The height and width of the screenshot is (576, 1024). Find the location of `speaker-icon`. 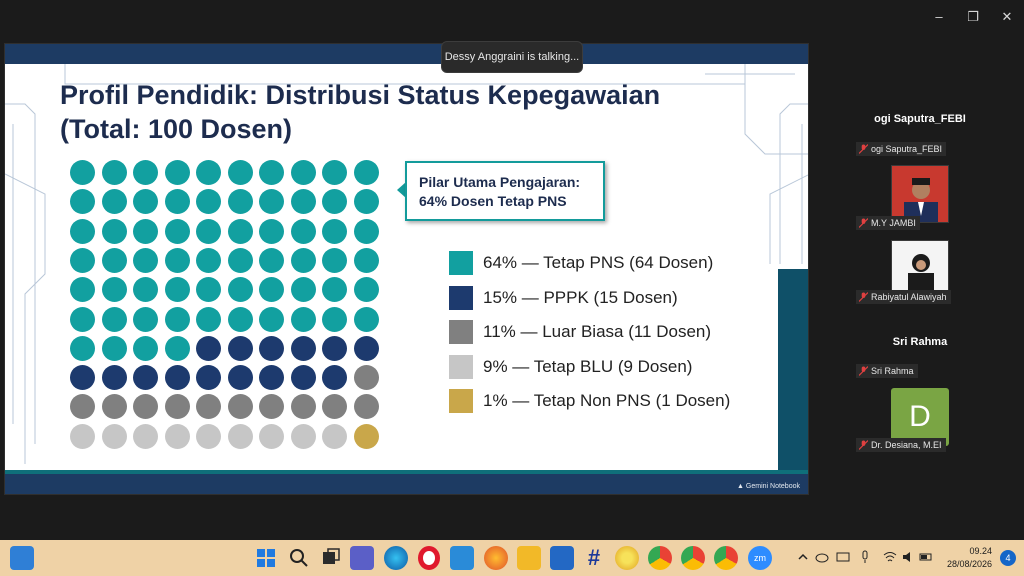

speaker-icon is located at coordinates (908, 557).